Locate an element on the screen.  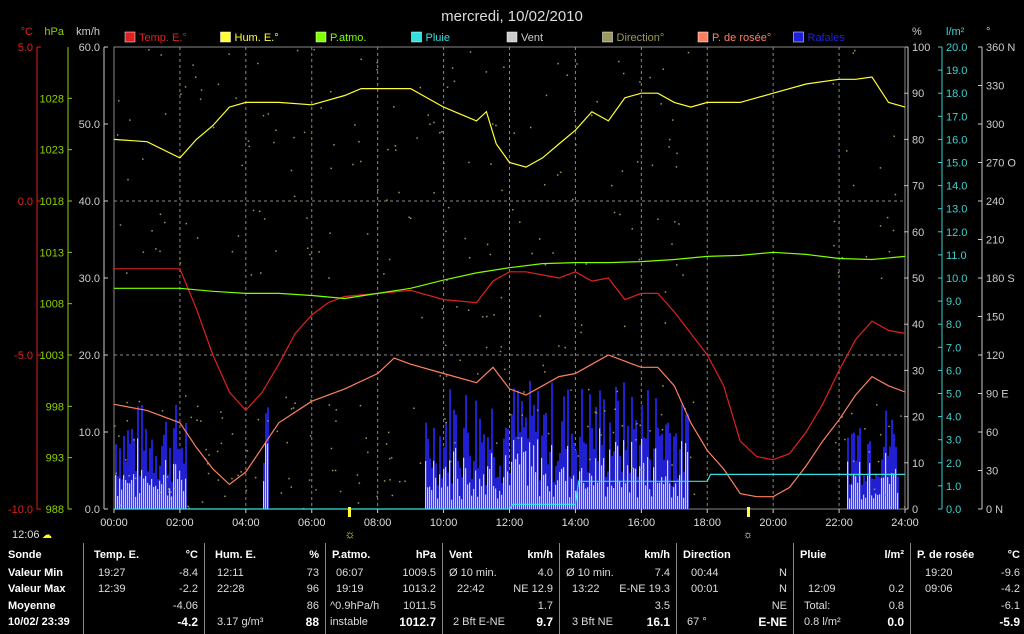
pluie-now: 0.0 is located at coordinates (895, 622).